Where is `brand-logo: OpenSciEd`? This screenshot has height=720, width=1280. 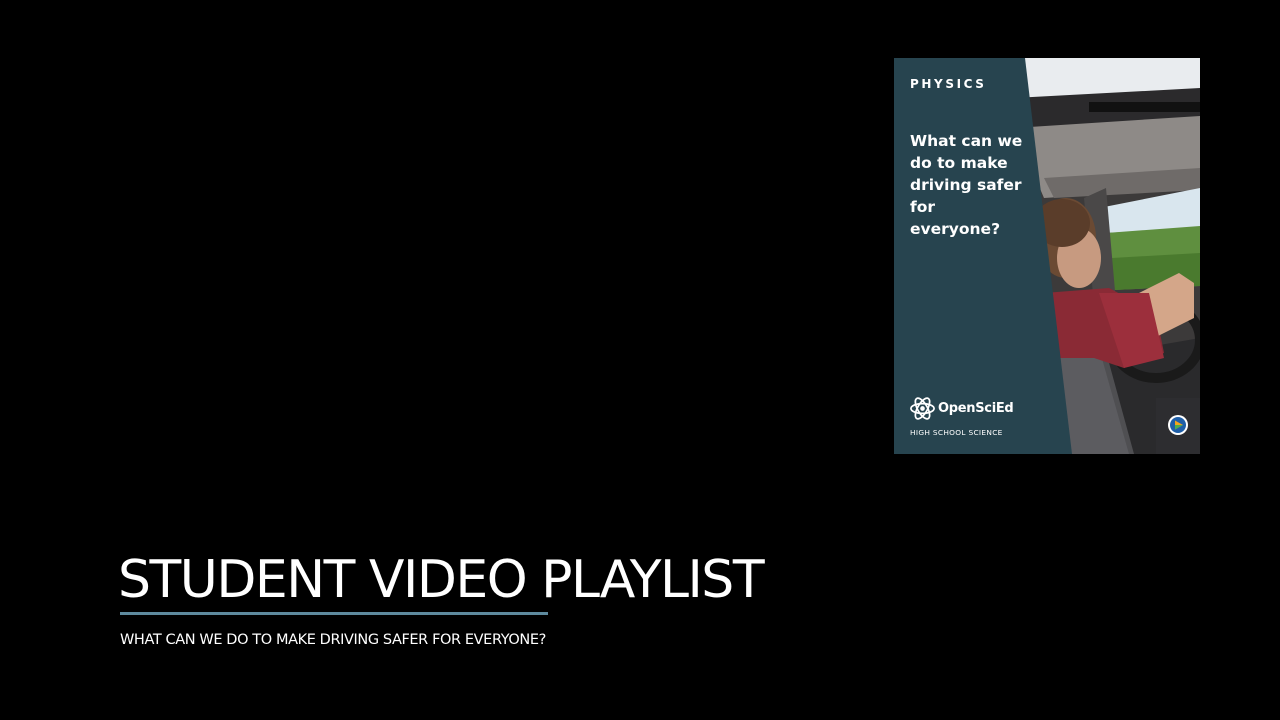 brand-logo: OpenSciEd is located at coordinates (961, 408).